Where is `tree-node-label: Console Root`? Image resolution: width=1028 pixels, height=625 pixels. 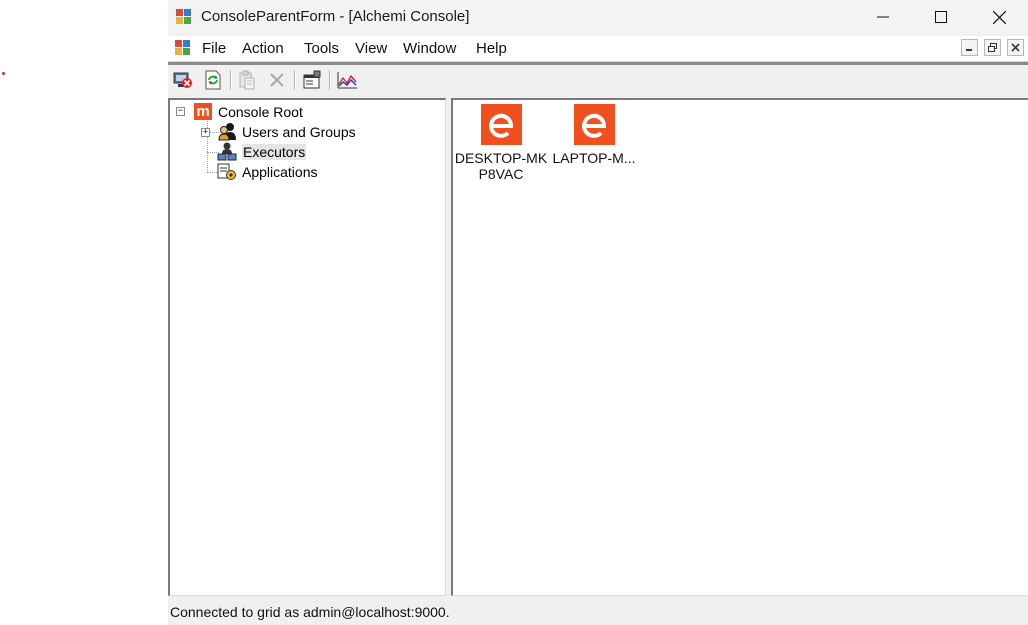
tree-node-label: Console Root is located at coordinates (260, 111).